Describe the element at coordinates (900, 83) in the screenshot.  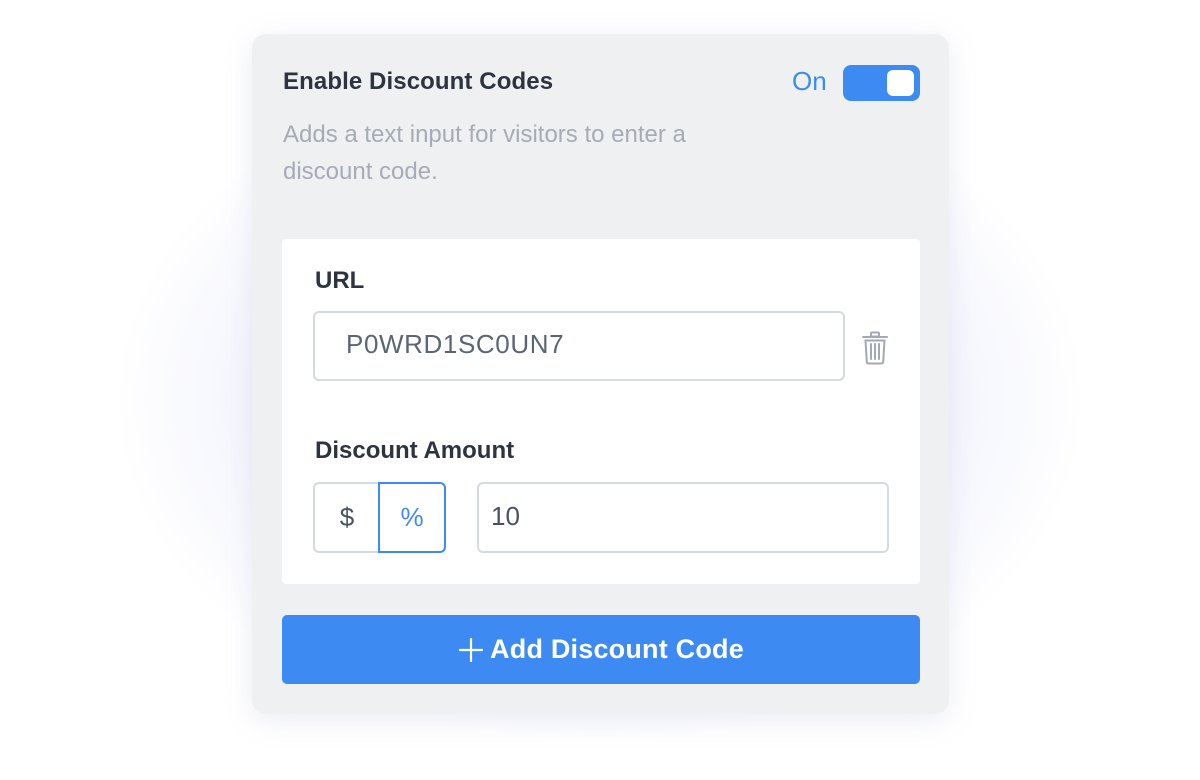
I see `toggle-knob` at that location.